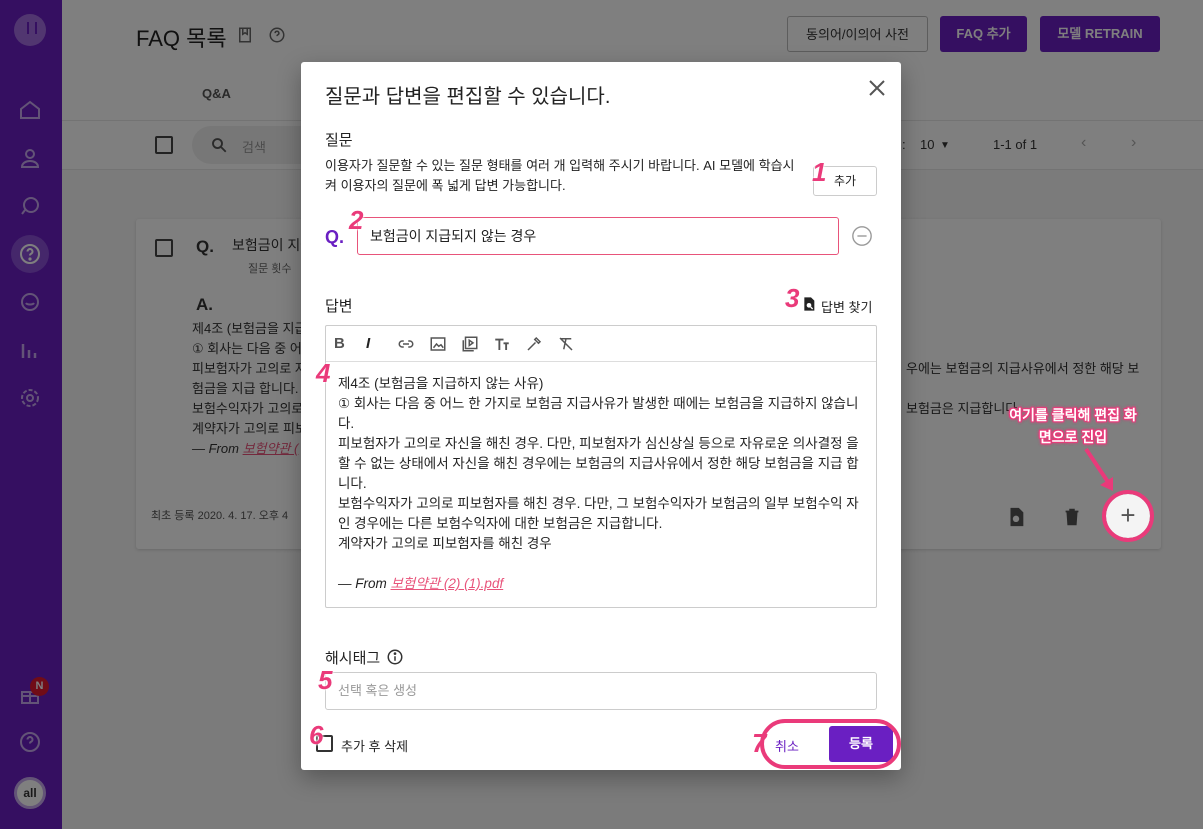 The image size is (1203, 829). Describe the element at coordinates (502, 344) in the screenshot. I see `text-size-icon` at that location.